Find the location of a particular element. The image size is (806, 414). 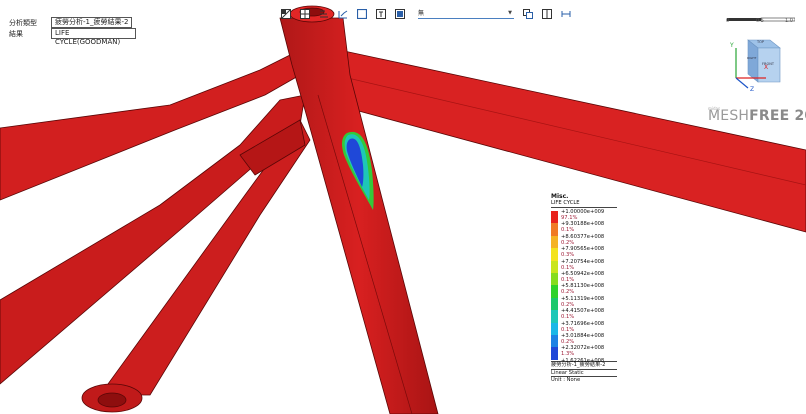

svg-text: Z is located at coordinates (752, 89).